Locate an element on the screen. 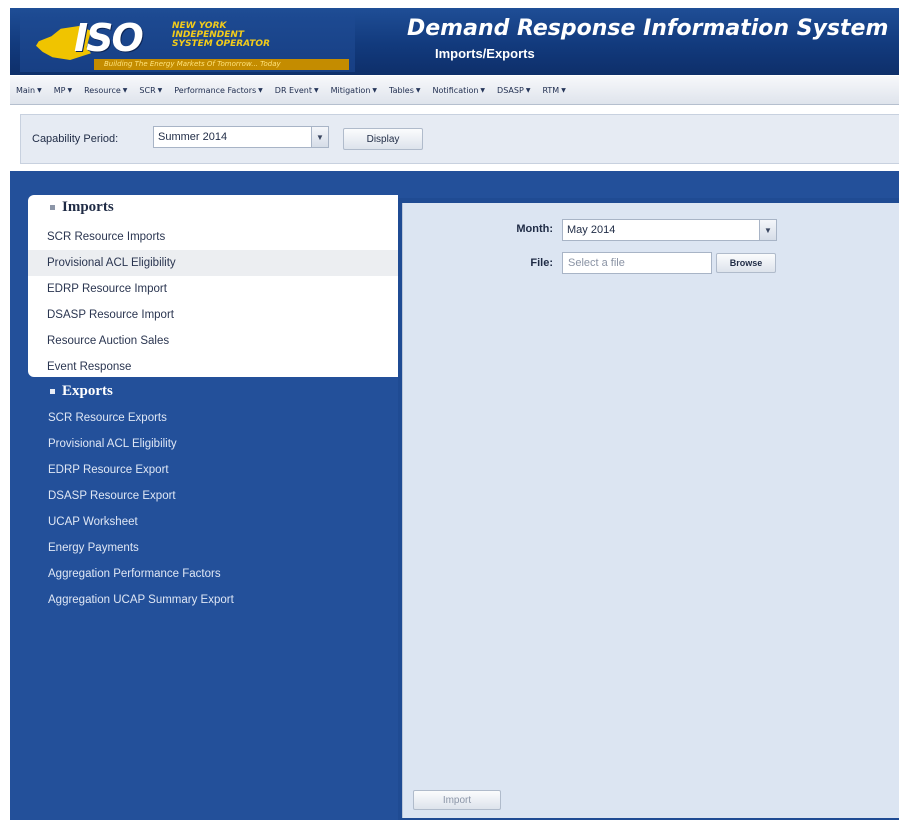  exports-title: Exports is located at coordinates (87, 391).